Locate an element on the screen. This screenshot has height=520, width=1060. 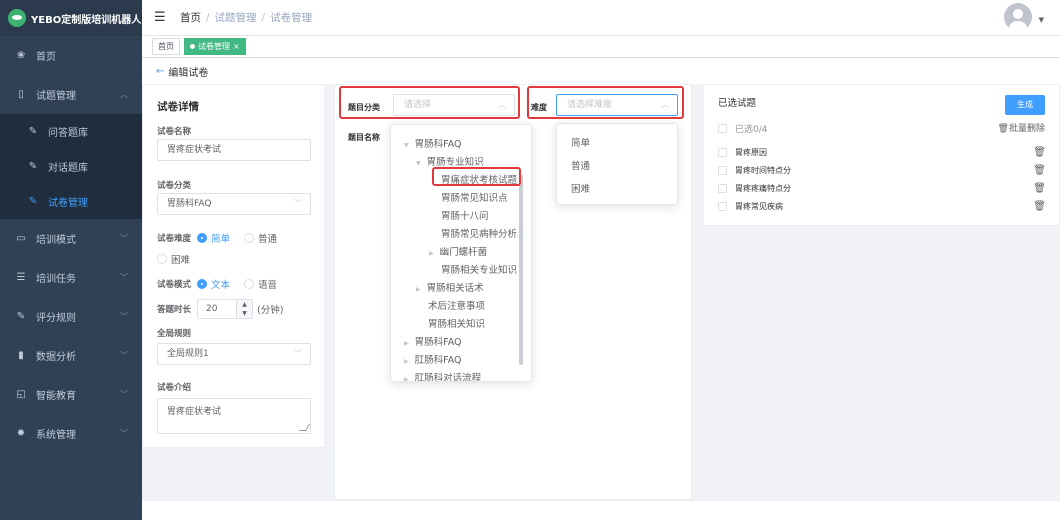
difficulty-radio-group-row2: 困难 is located at coordinates (180, 259).